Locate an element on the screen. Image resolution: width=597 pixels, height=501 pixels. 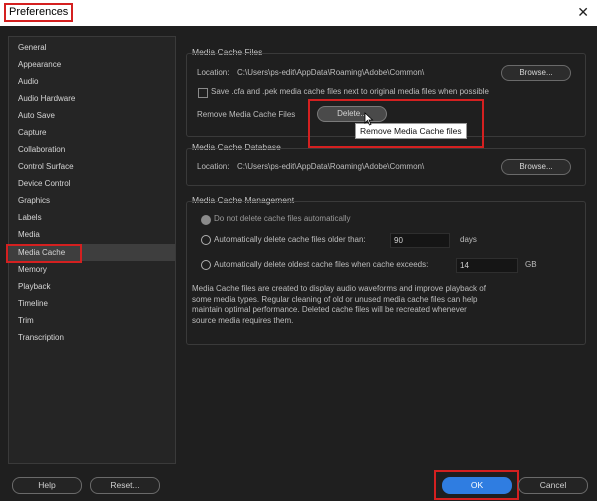
sidebar-item-timeline: Timeline is located at coordinates (92, 303).